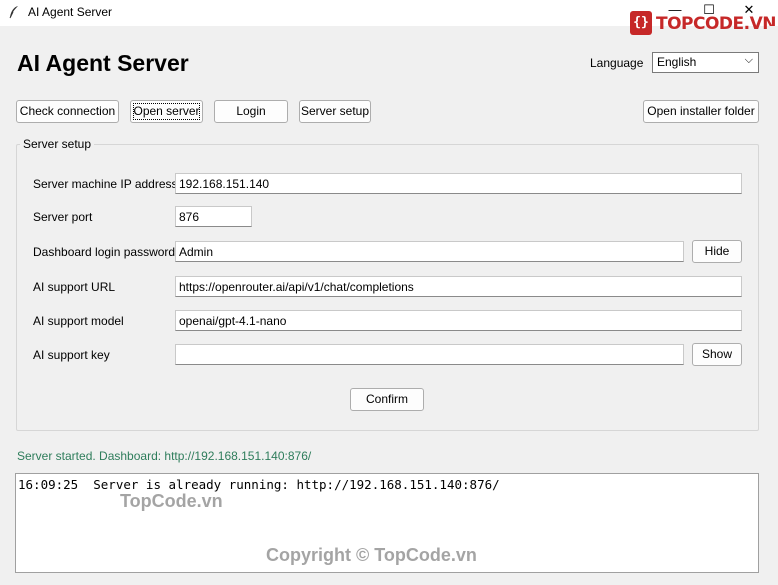 The height and width of the screenshot is (585, 778). What do you see at coordinates (103, 63) in the screenshot?
I see `page-title: AI Agent Server` at bounding box center [103, 63].